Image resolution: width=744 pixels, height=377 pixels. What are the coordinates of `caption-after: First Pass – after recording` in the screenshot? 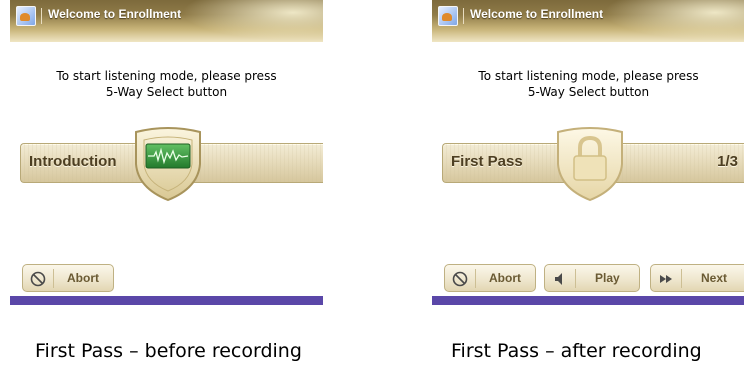 It's located at (576, 351).